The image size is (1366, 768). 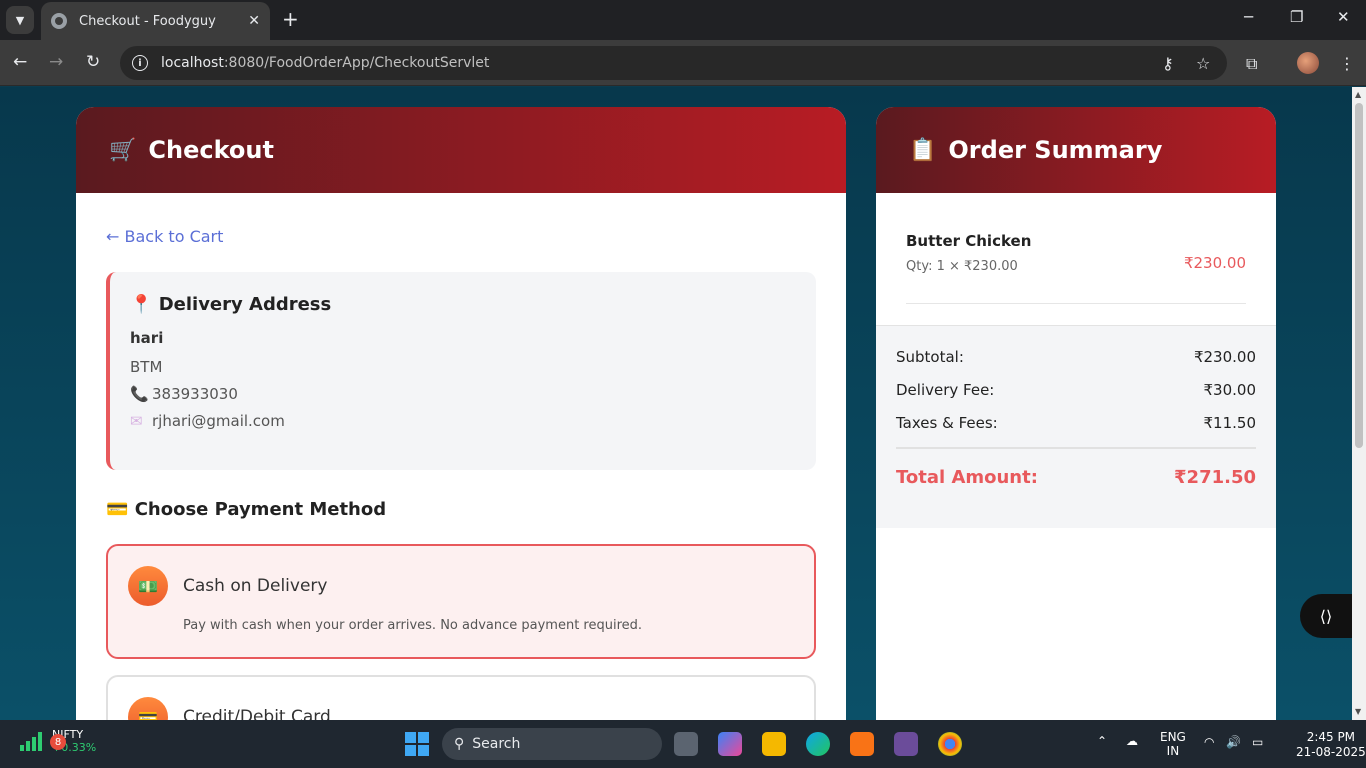 I want to click on minimize-icon: ─, so click(x=1248, y=17).